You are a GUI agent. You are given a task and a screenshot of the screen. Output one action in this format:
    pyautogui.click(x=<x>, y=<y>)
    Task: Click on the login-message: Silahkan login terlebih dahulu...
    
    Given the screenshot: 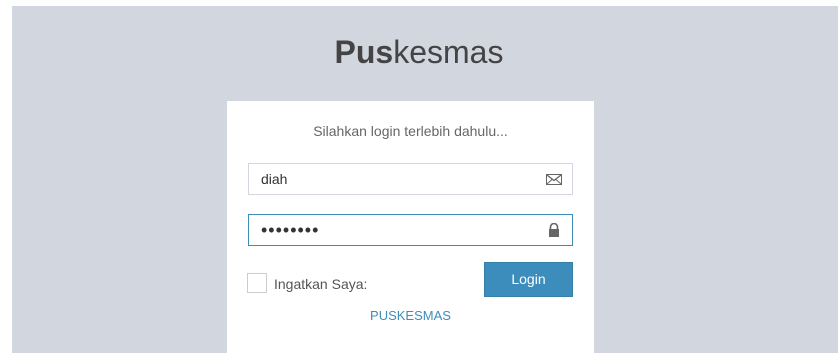 What is the action you would take?
    pyautogui.click(x=410, y=131)
    